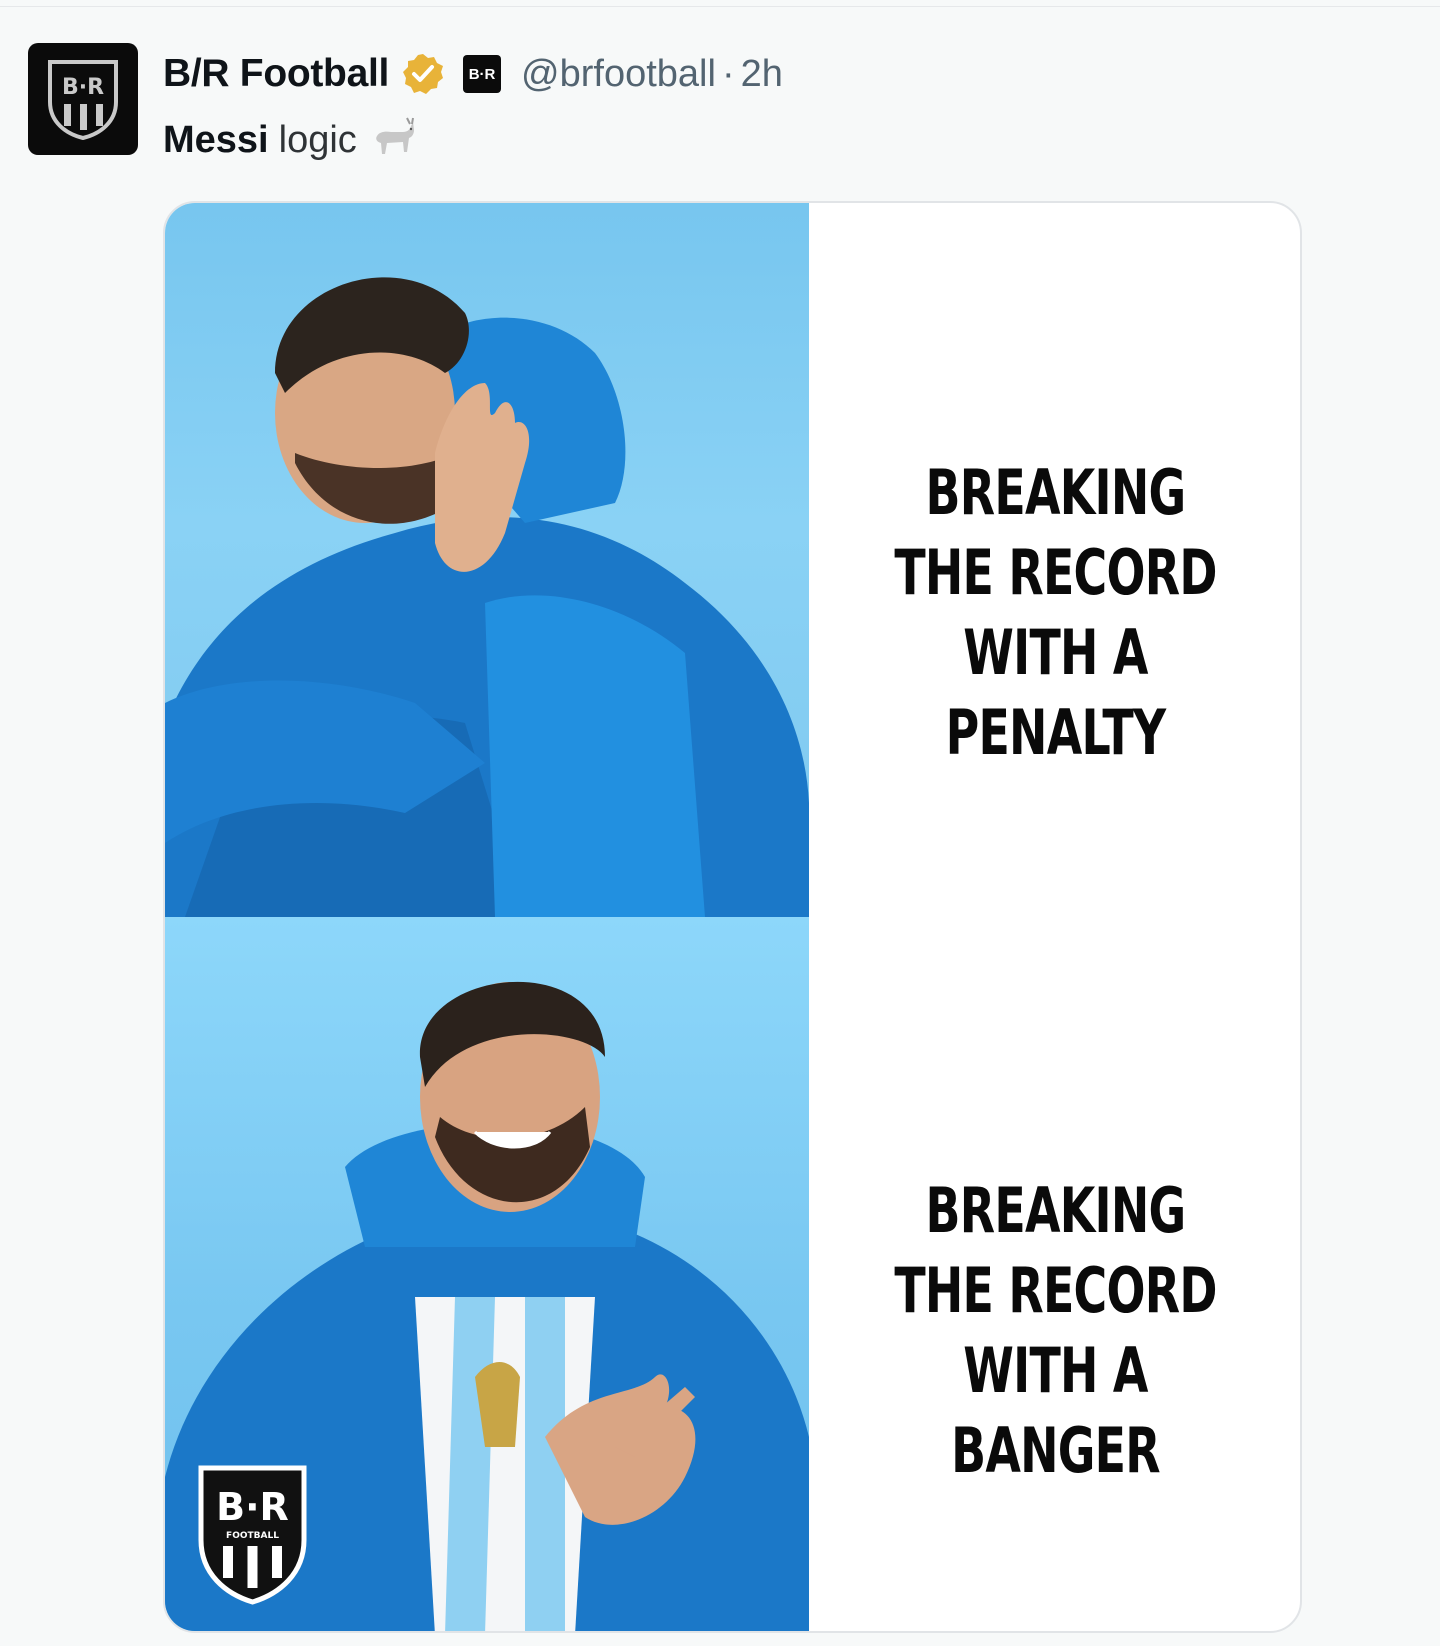 The width and height of the screenshot is (1440, 1646). What do you see at coordinates (618, 74) in the screenshot?
I see `author-handle: @brfootball` at bounding box center [618, 74].